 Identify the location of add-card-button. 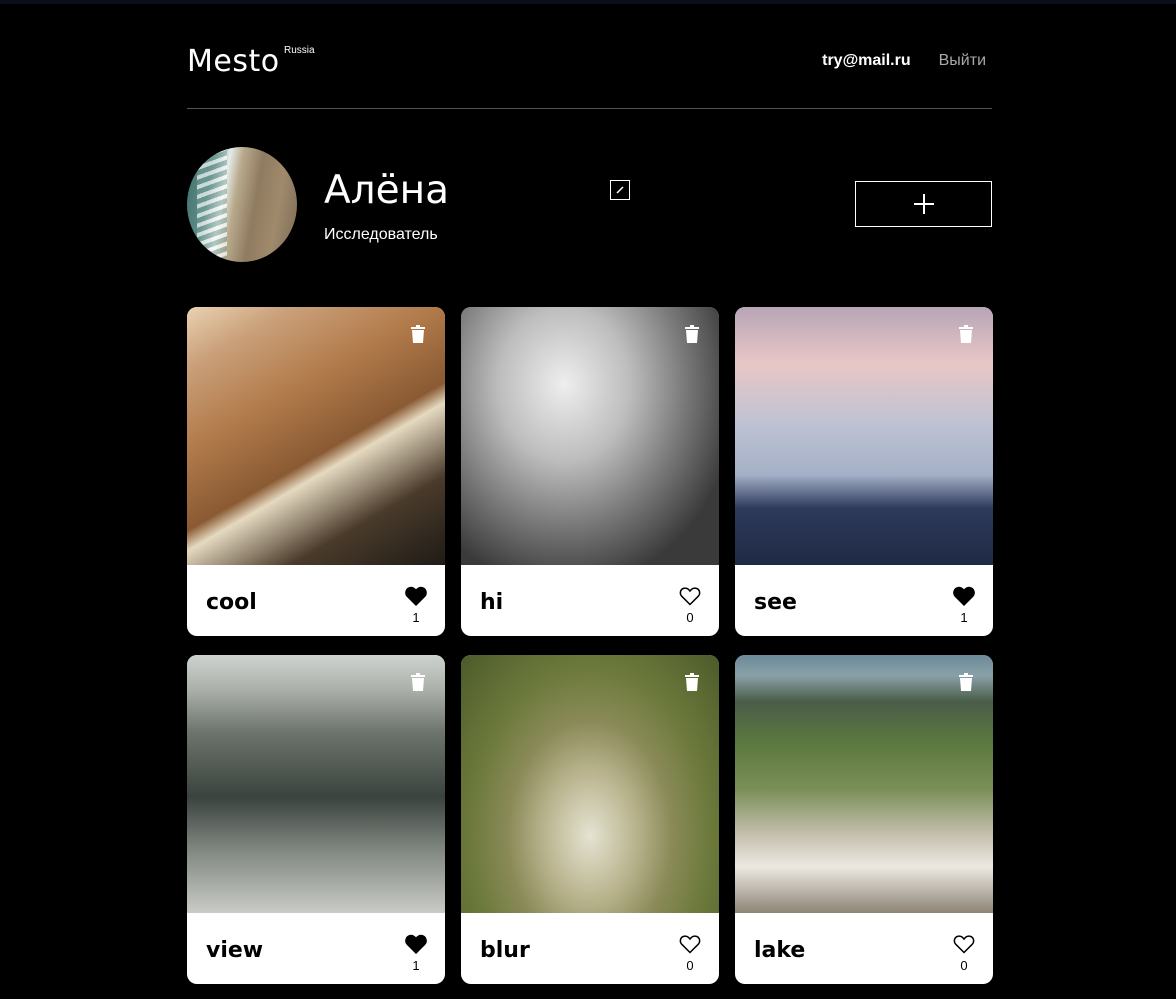
(923, 204).